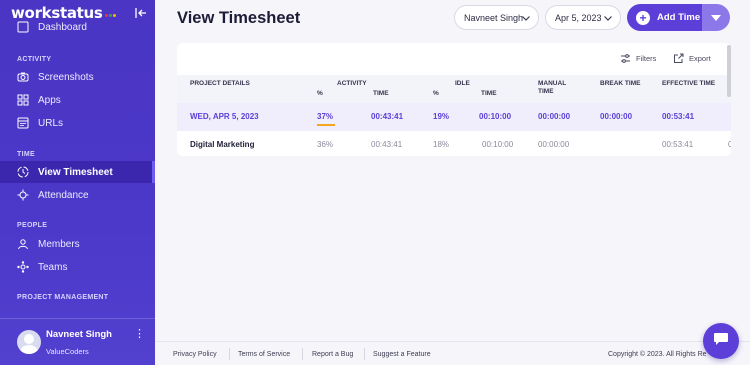  What do you see at coordinates (689, 83) in the screenshot?
I see `header-effective-time: EFFECTIVE TIME` at bounding box center [689, 83].